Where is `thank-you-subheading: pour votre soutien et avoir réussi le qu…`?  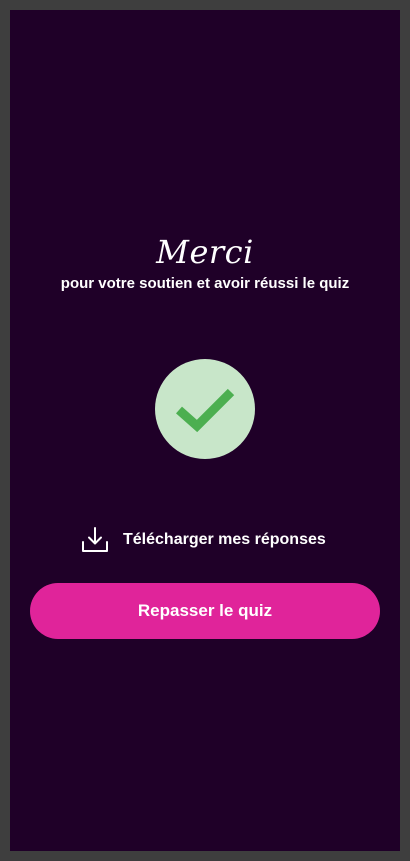 thank-you-subheading: pour votre soutien et avoir réussi le qu… is located at coordinates (205, 283).